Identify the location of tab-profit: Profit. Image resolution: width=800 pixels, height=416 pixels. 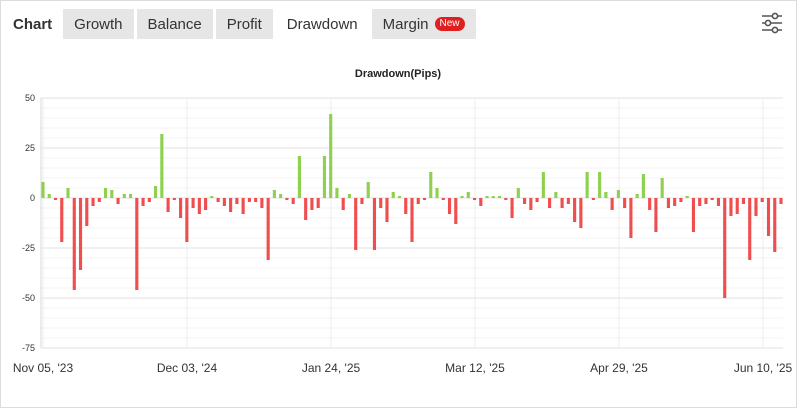
(244, 24).